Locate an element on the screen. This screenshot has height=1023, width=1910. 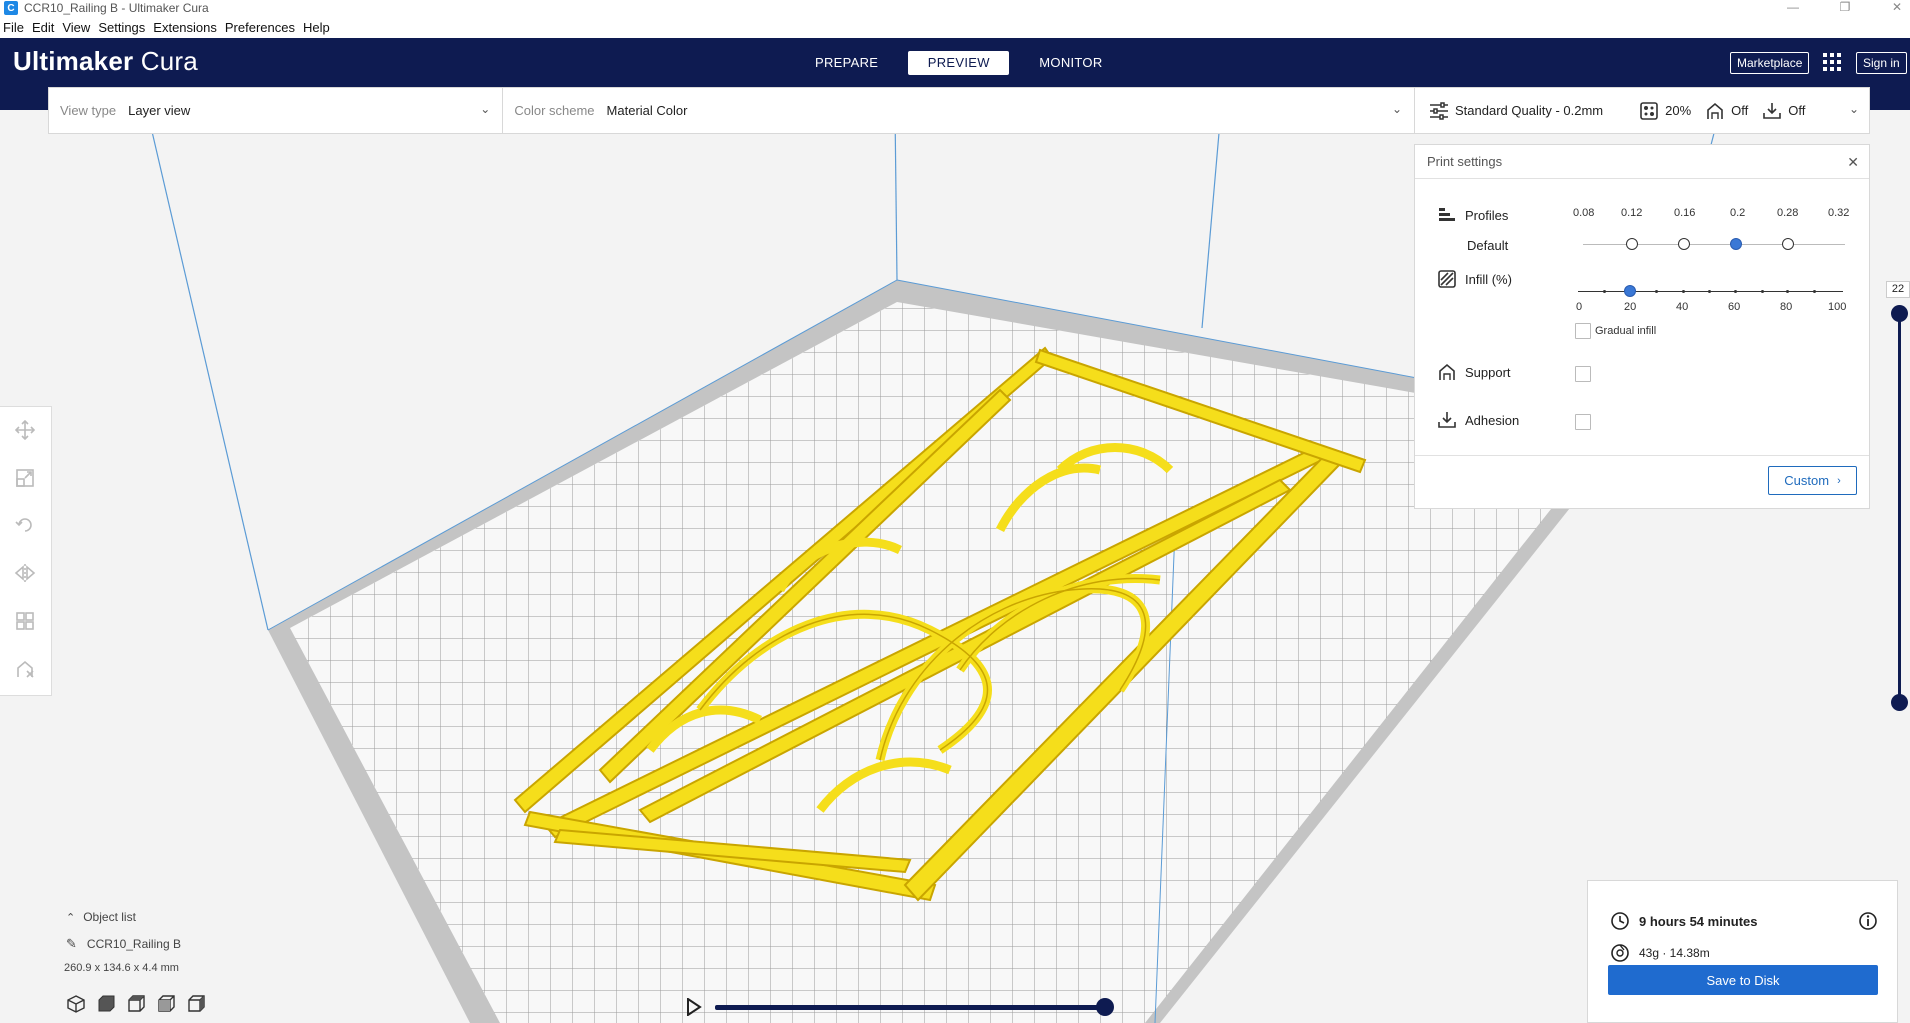
object-list-label: Object list is located at coordinates (109, 917).